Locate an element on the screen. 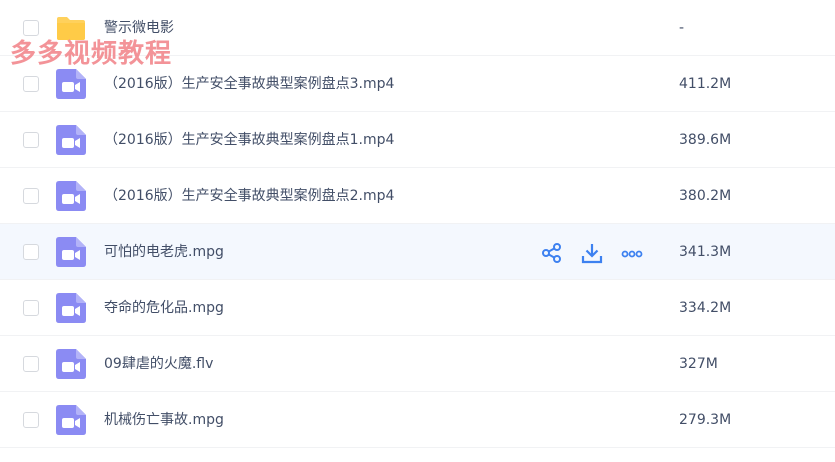  file-row-hovered: 可怕的电老虎.mpg 341.3M is located at coordinates (417, 252).